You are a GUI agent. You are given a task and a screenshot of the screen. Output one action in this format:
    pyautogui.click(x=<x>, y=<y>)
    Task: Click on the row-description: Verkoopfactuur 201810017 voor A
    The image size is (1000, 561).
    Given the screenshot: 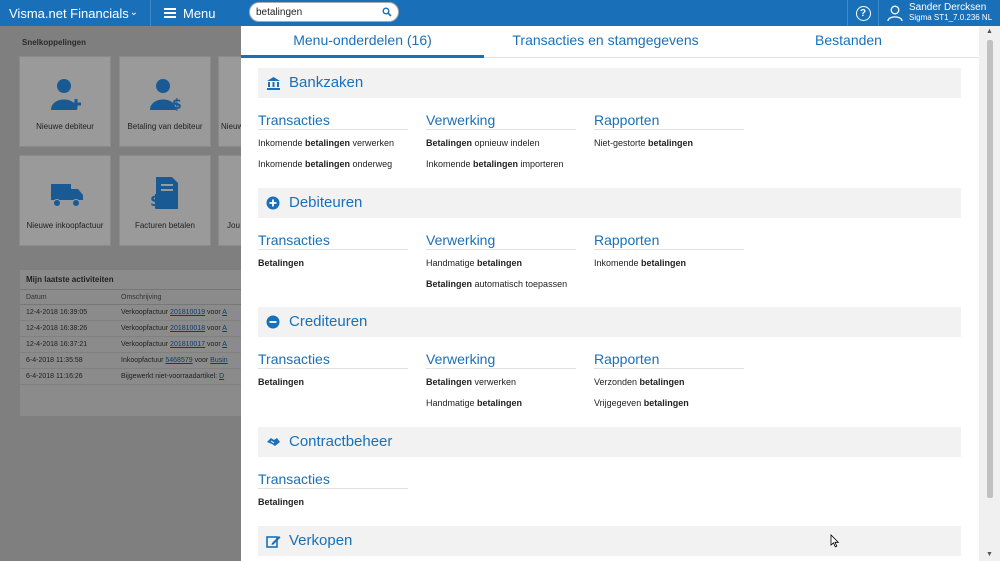 What is the action you would take?
    pyautogui.click(x=174, y=345)
    